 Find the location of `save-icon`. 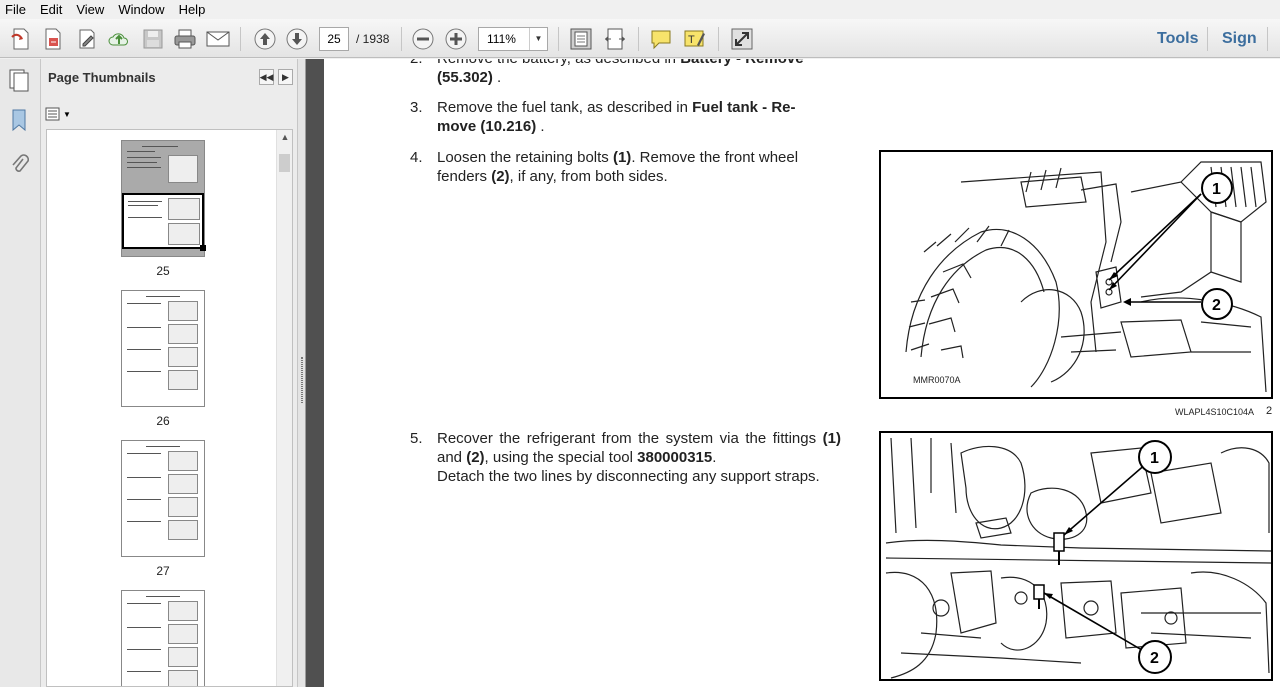

save-icon is located at coordinates (153, 39).